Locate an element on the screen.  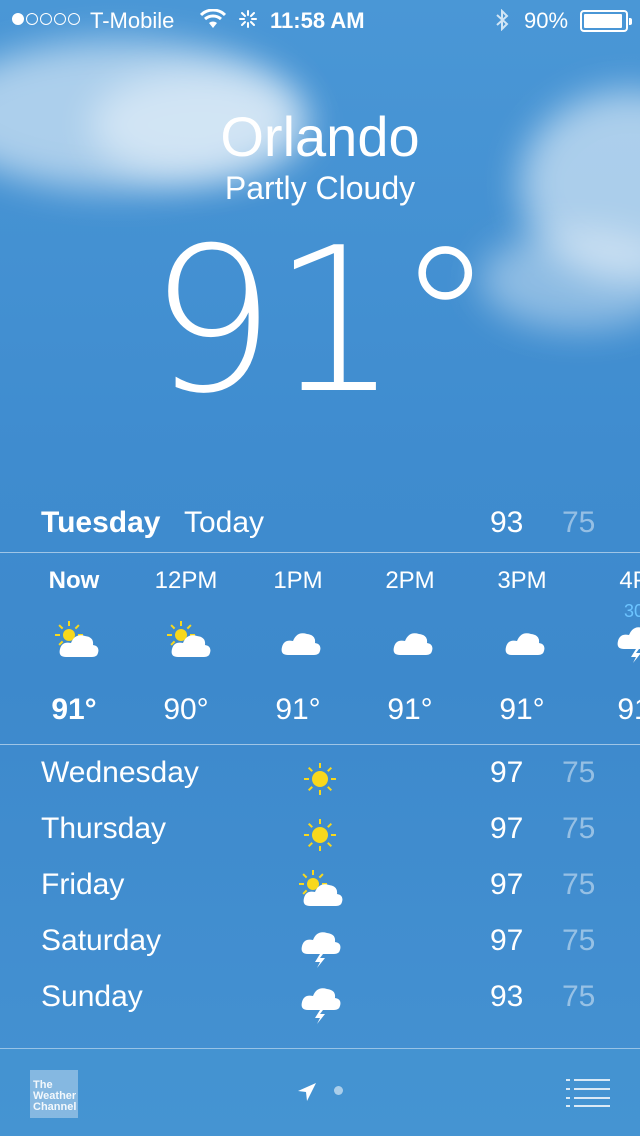
clock: 11:58 AM is located at coordinates (317, 20).